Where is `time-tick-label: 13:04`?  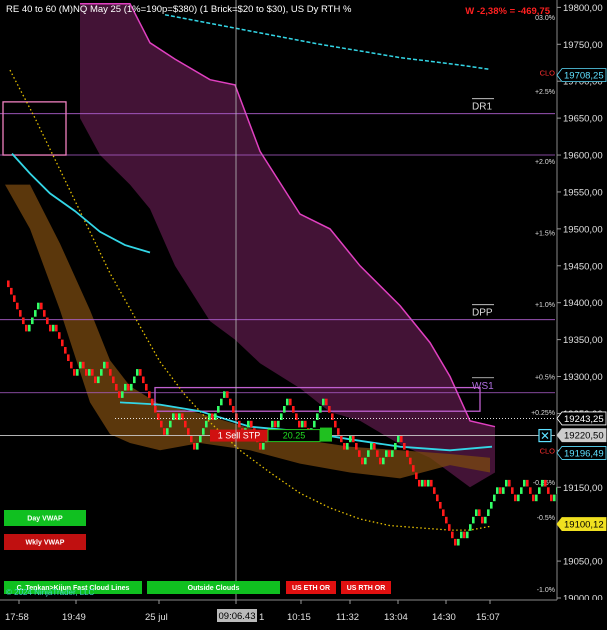
time-tick-label: 13:04 is located at coordinates (396, 617).